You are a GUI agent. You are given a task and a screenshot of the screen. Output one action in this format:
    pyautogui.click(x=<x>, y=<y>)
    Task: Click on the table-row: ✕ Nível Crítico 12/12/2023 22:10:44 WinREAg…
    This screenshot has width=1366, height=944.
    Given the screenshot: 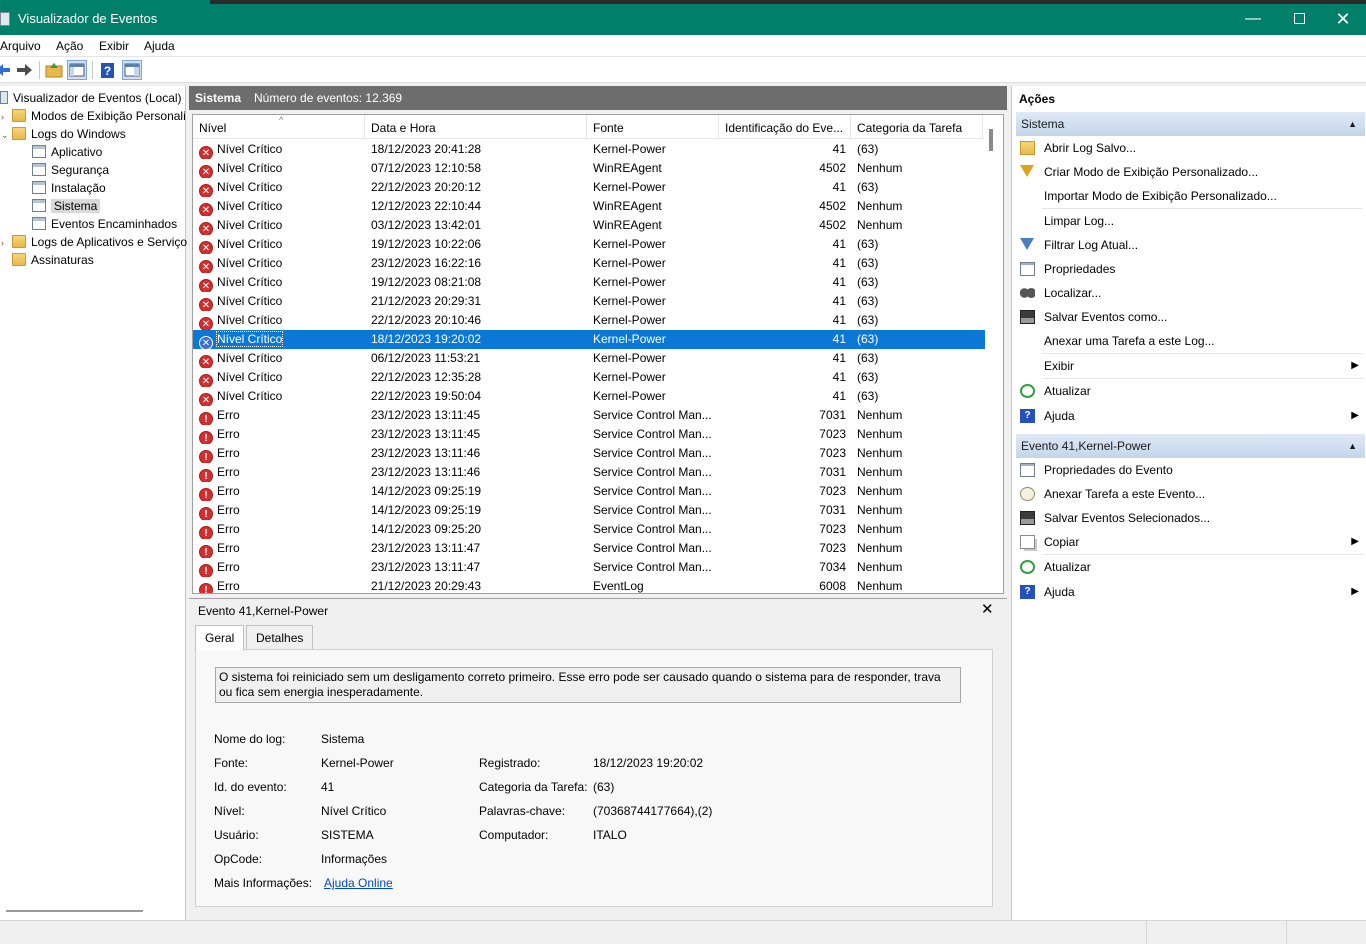 What is the action you would take?
    pyautogui.click(x=589, y=206)
    